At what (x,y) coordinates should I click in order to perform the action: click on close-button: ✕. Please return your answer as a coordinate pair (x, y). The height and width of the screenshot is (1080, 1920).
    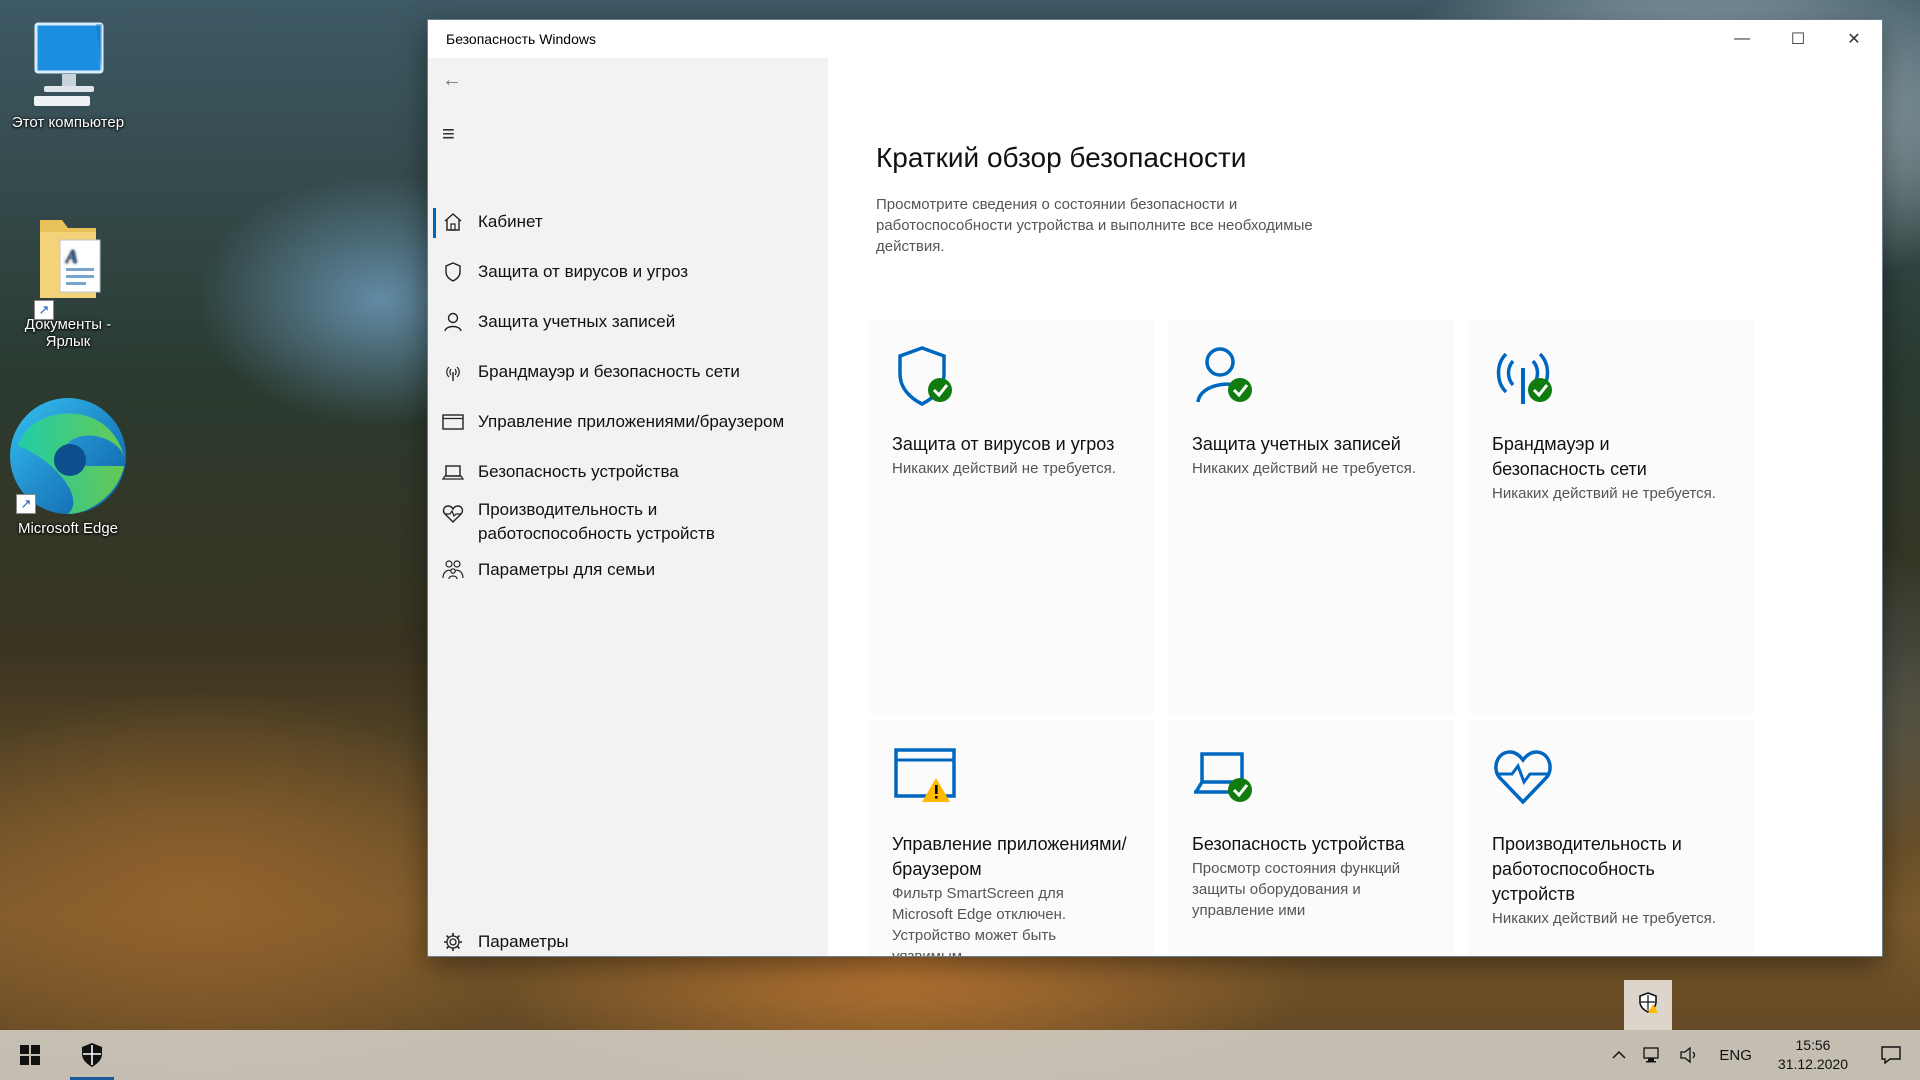
    Looking at the image, I should click on (1854, 39).